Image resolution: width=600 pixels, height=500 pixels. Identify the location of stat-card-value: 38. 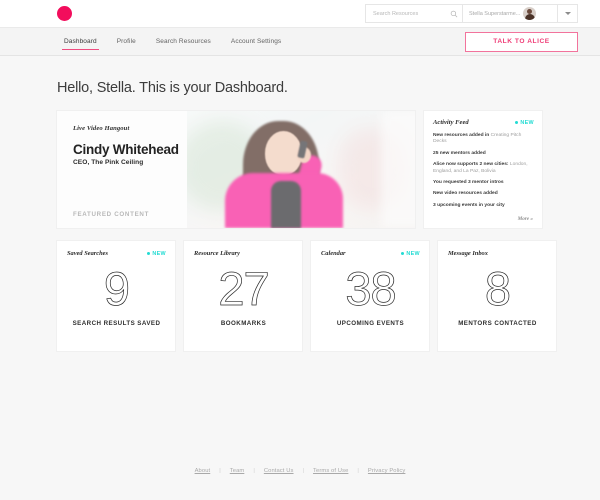
(371, 289).